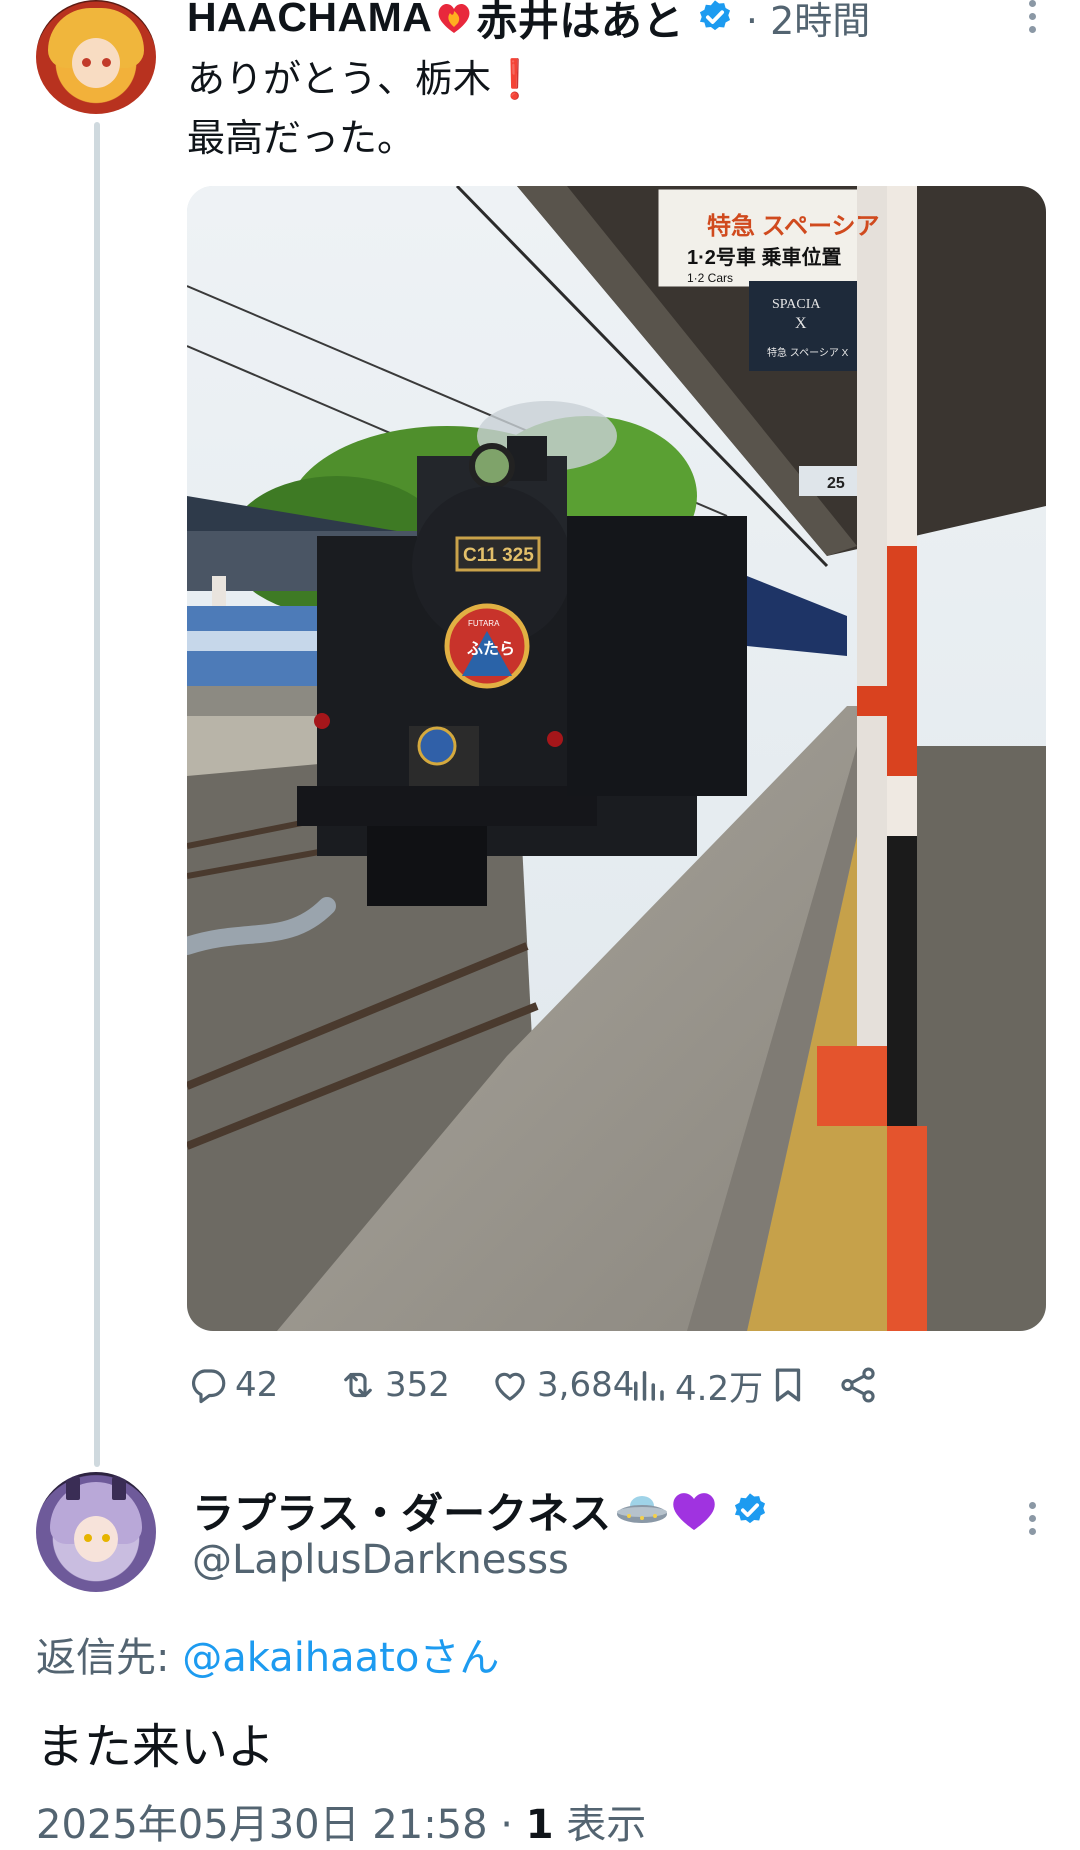  Describe the element at coordinates (764, 257) in the screenshot. I see `photo-sign-sub: 1·2号車 乗車位置` at that location.